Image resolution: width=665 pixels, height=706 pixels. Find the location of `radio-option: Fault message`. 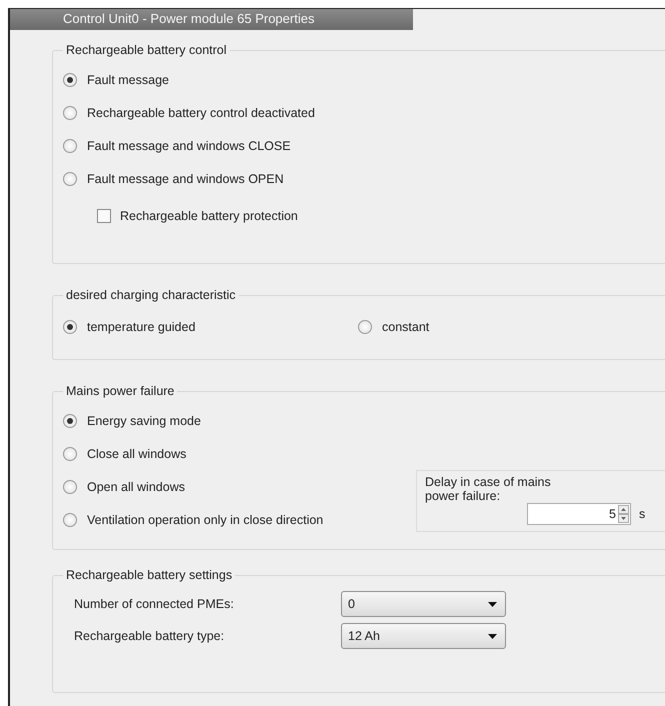

radio-option: Fault message is located at coordinates (116, 79).